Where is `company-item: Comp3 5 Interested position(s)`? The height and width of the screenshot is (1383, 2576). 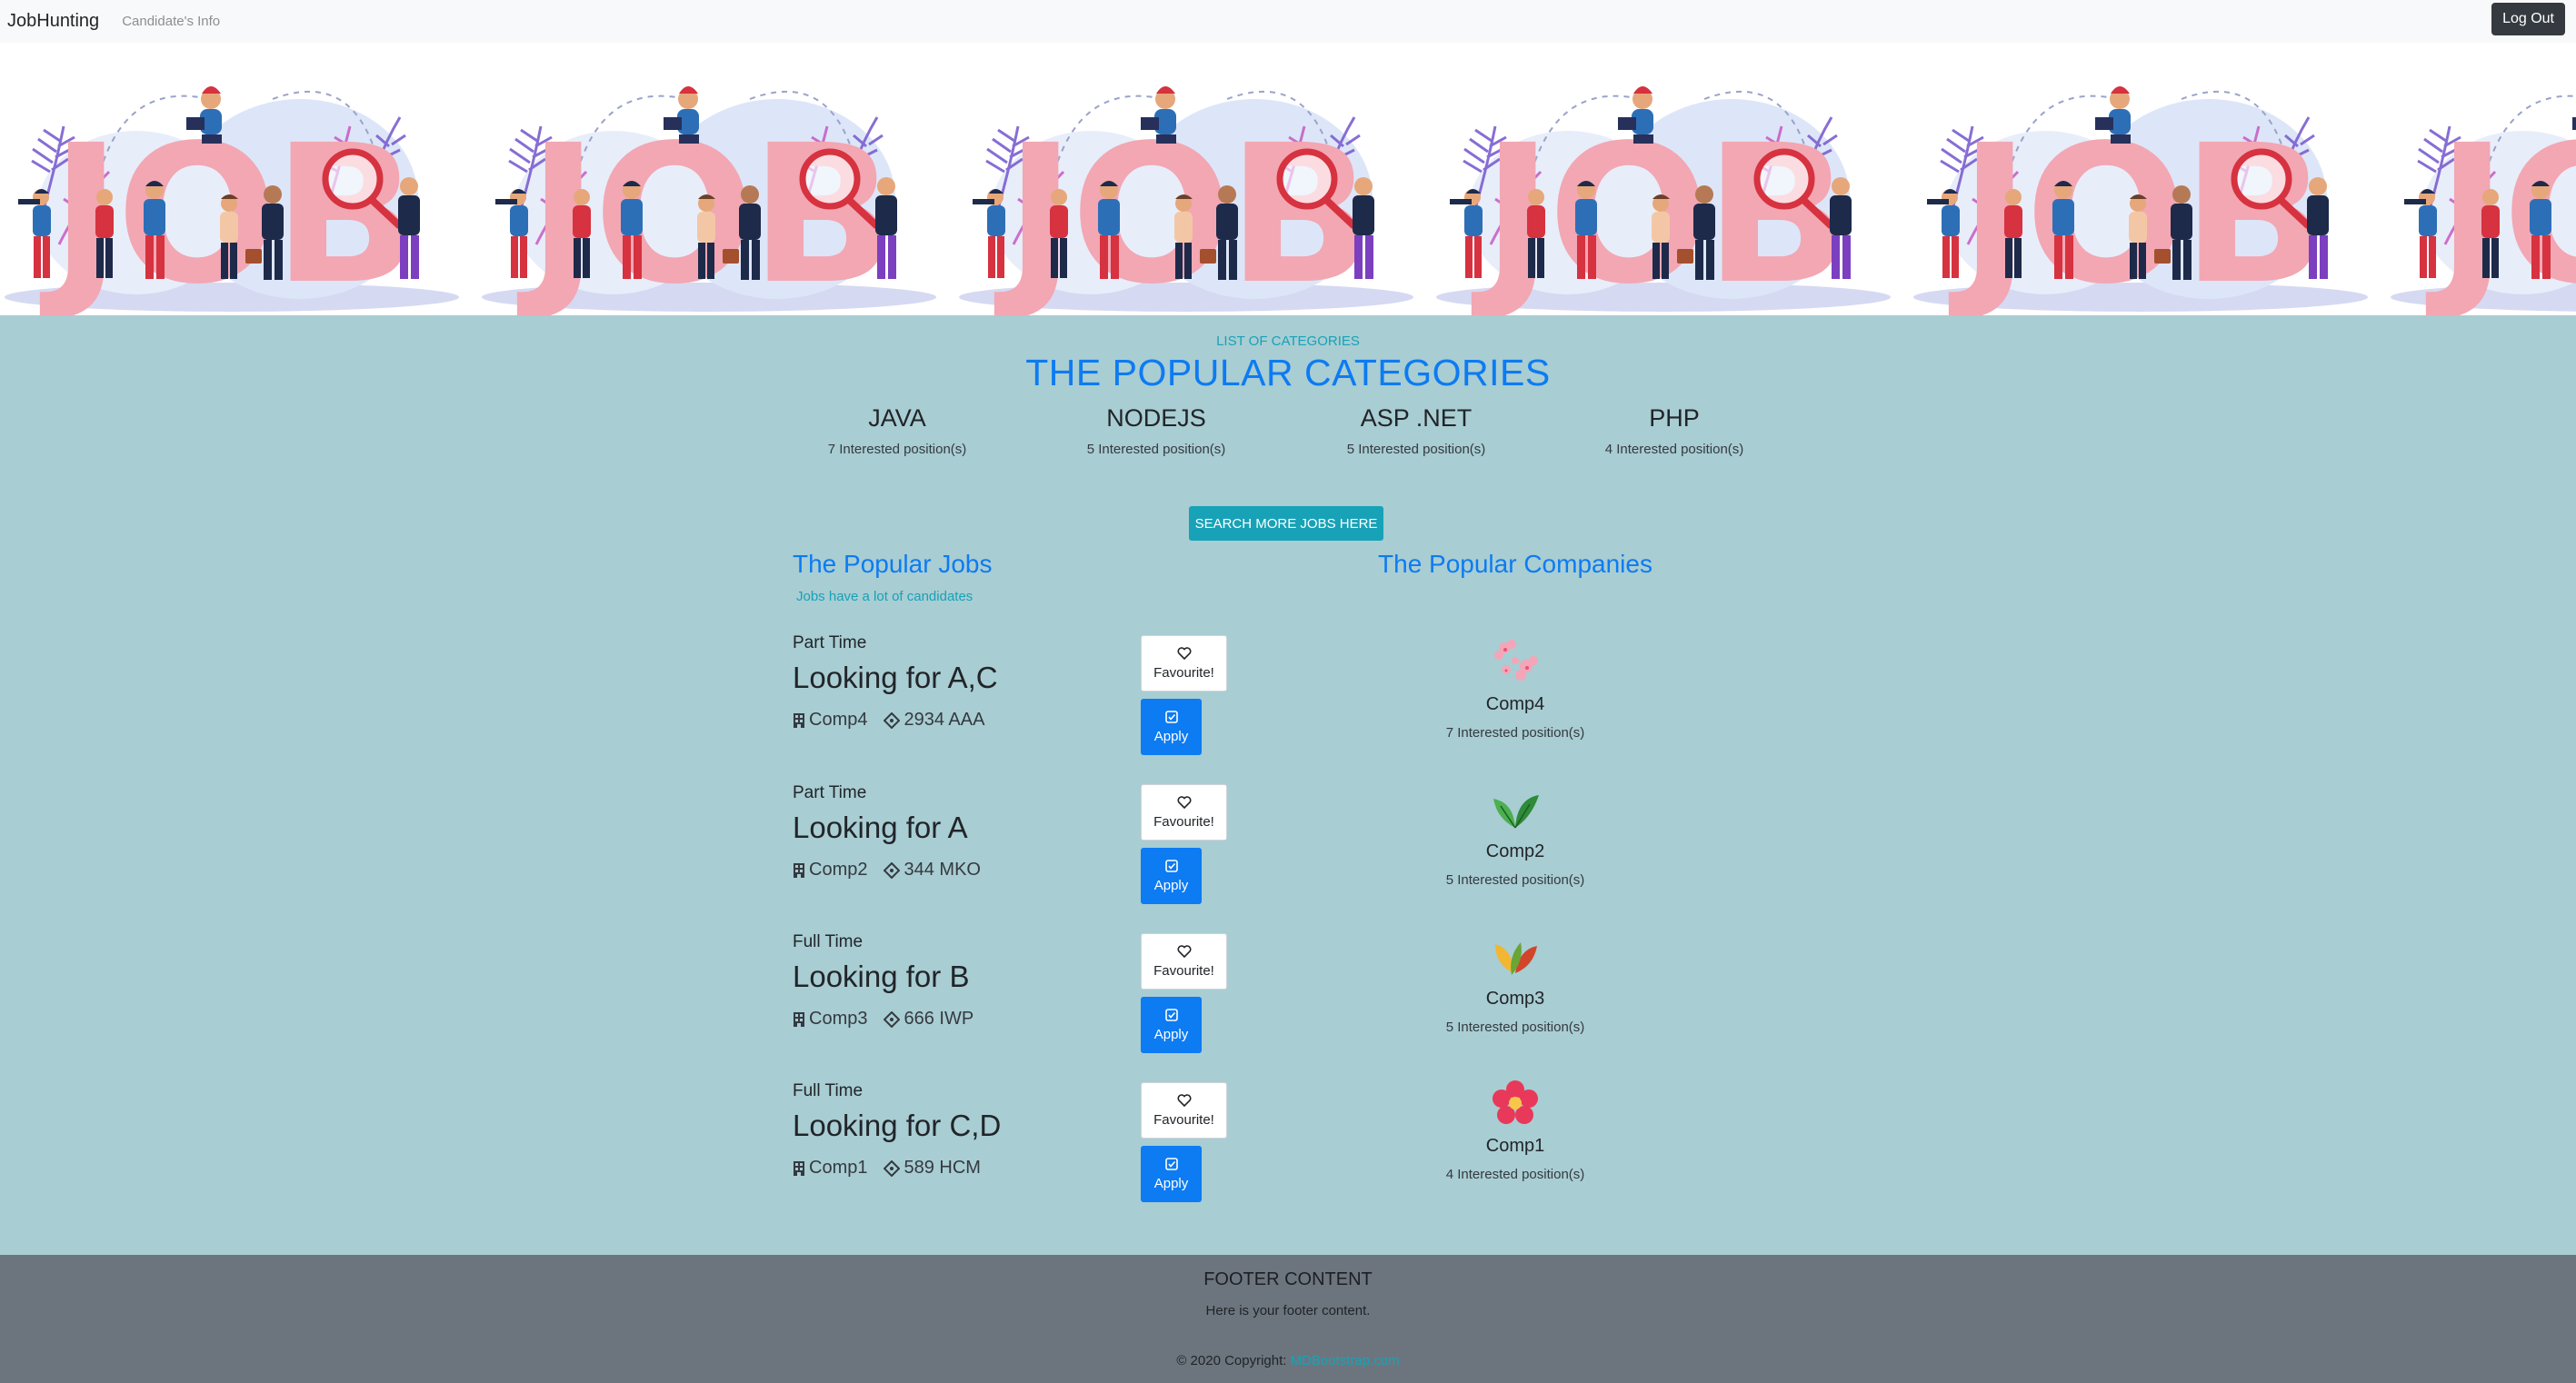 company-item: Comp3 5 Interested position(s) is located at coordinates (1515, 998).